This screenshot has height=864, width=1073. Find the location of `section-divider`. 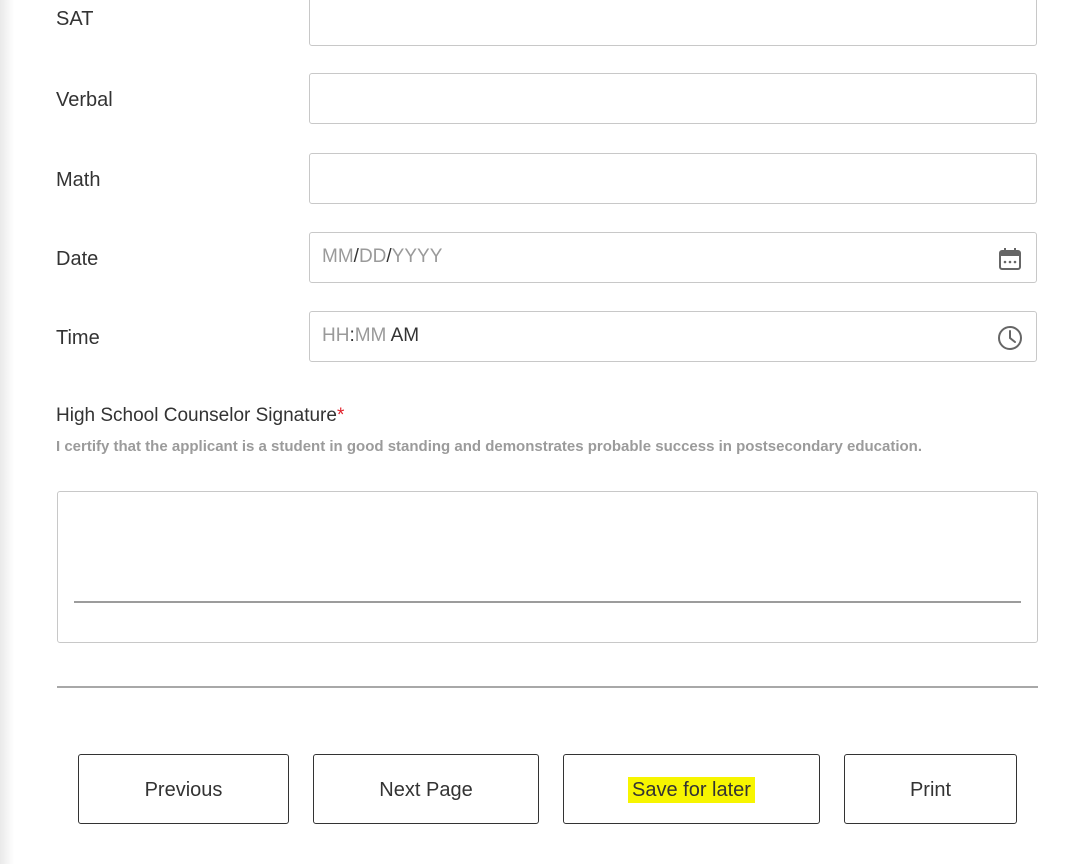

section-divider is located at coordinates (547, 687).